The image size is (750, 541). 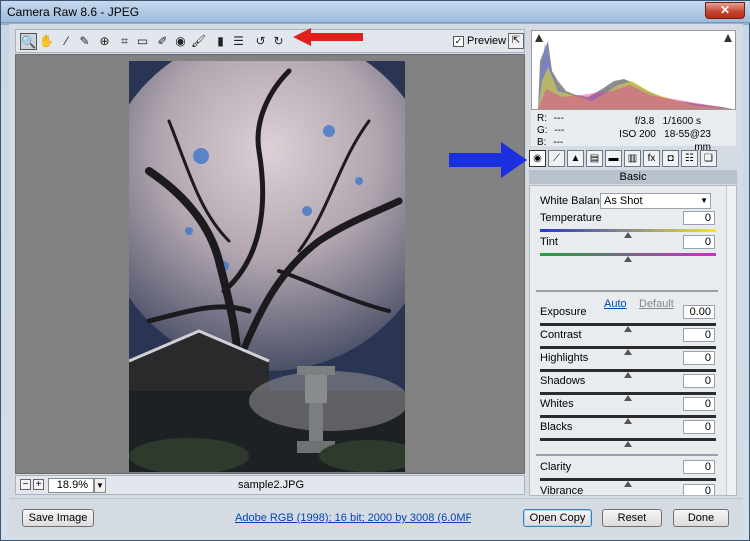 I want to click on panel-tabs: ◉ ⟋ ▲ ▤ ▬ ▥ fx ◘ ☷ ❏, so click(x=633, y=159).